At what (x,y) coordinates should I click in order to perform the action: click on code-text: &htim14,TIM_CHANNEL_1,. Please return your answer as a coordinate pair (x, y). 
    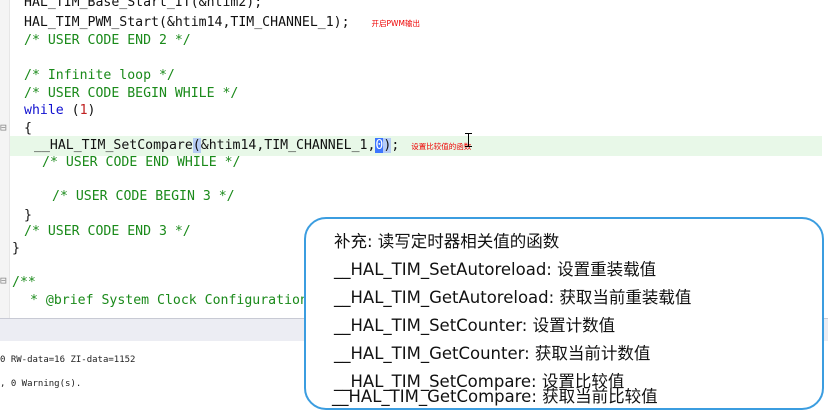
    Looking at the image, I should click on (288, 145).